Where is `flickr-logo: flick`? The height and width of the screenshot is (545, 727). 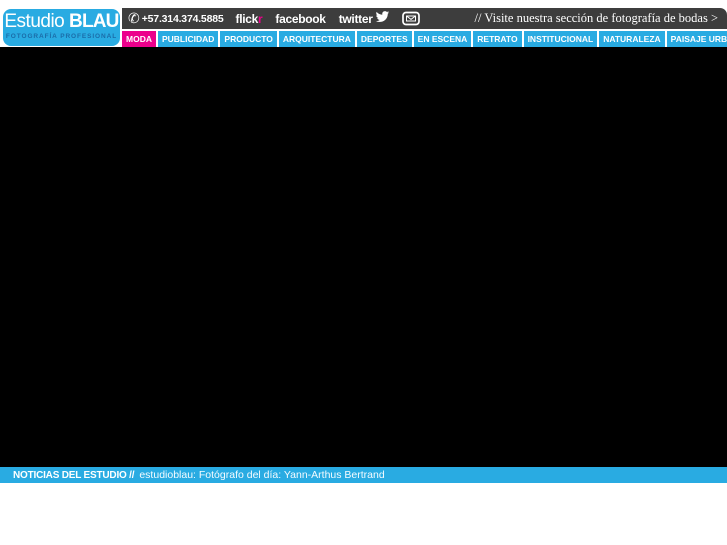
flickr-logo: flick is located at coordinates (247, 18).